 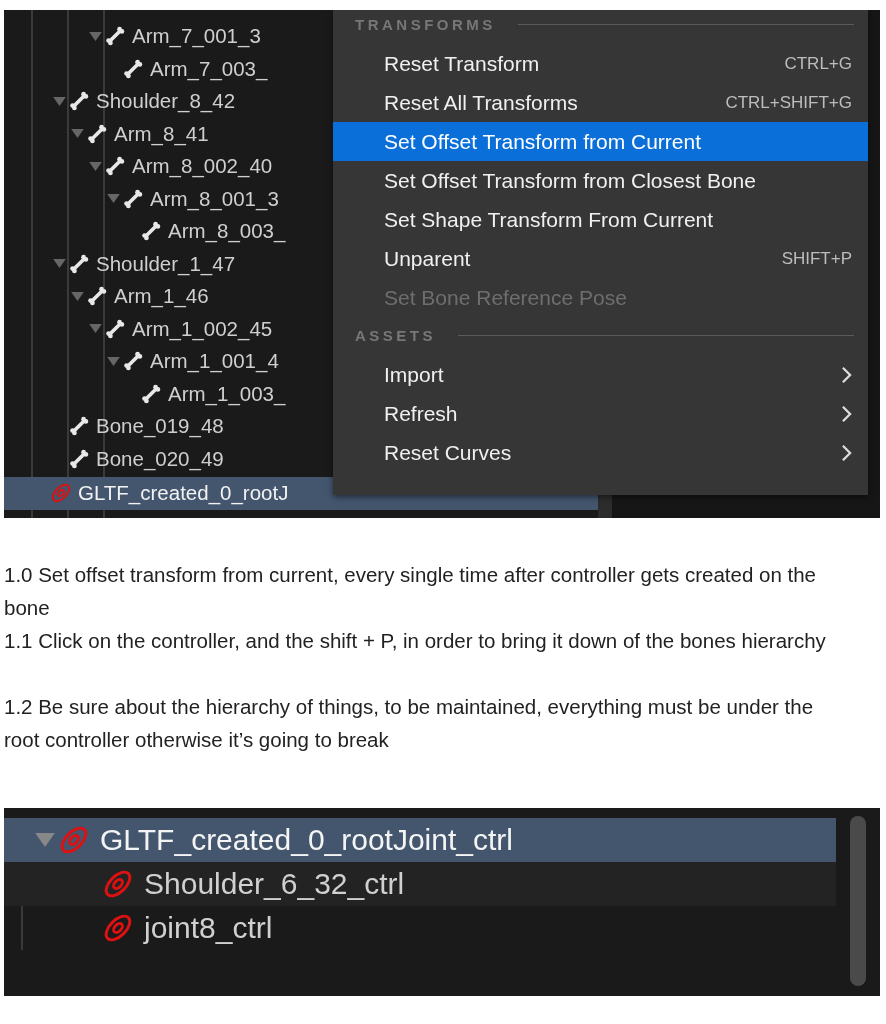 I want to click on shortcut-label: CTRL+SHIFT+G, so click(x=788, y=102).